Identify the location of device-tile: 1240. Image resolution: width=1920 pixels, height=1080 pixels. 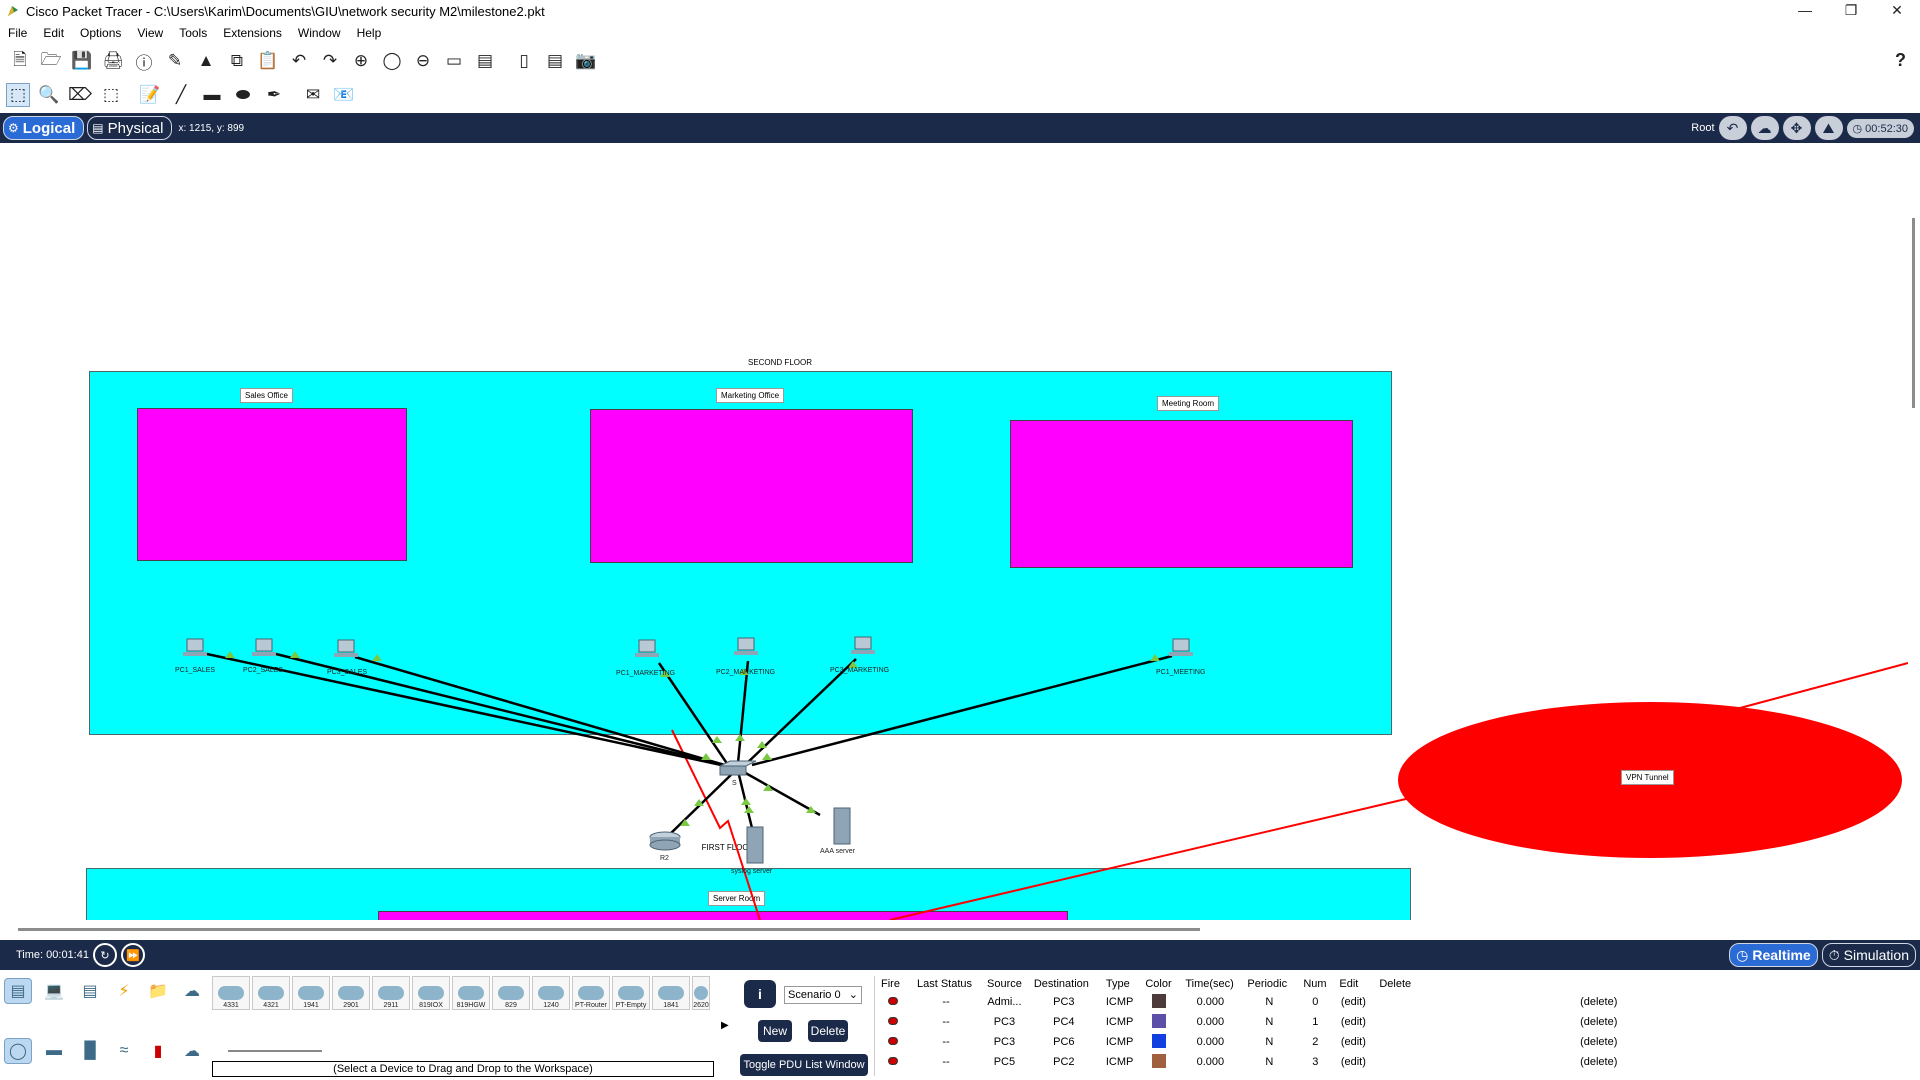
(551, 993).